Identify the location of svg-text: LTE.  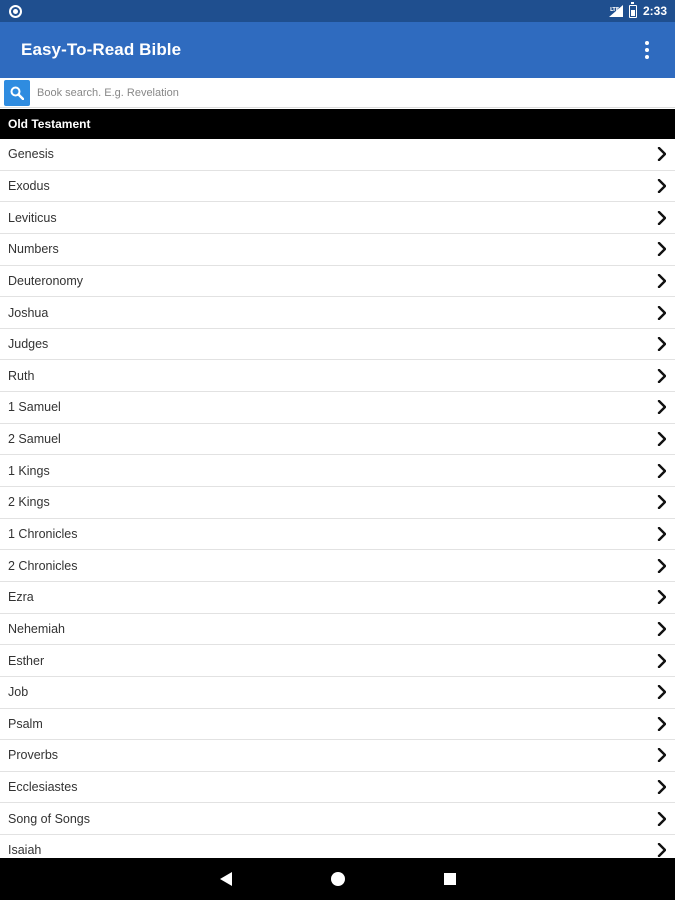
(615, 10).